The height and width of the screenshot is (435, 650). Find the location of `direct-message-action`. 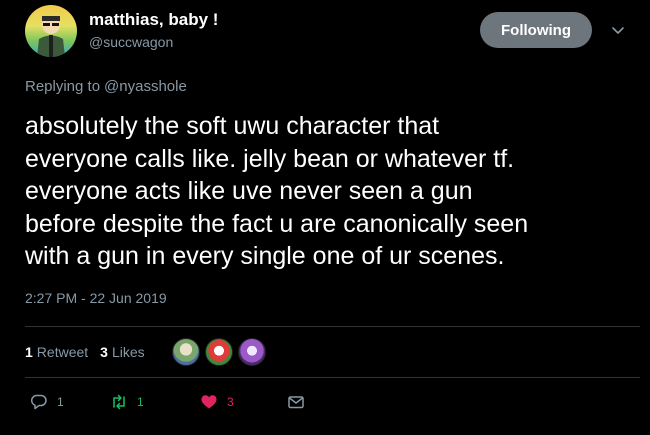

direct-message-action is located at coordinates (296, 402).